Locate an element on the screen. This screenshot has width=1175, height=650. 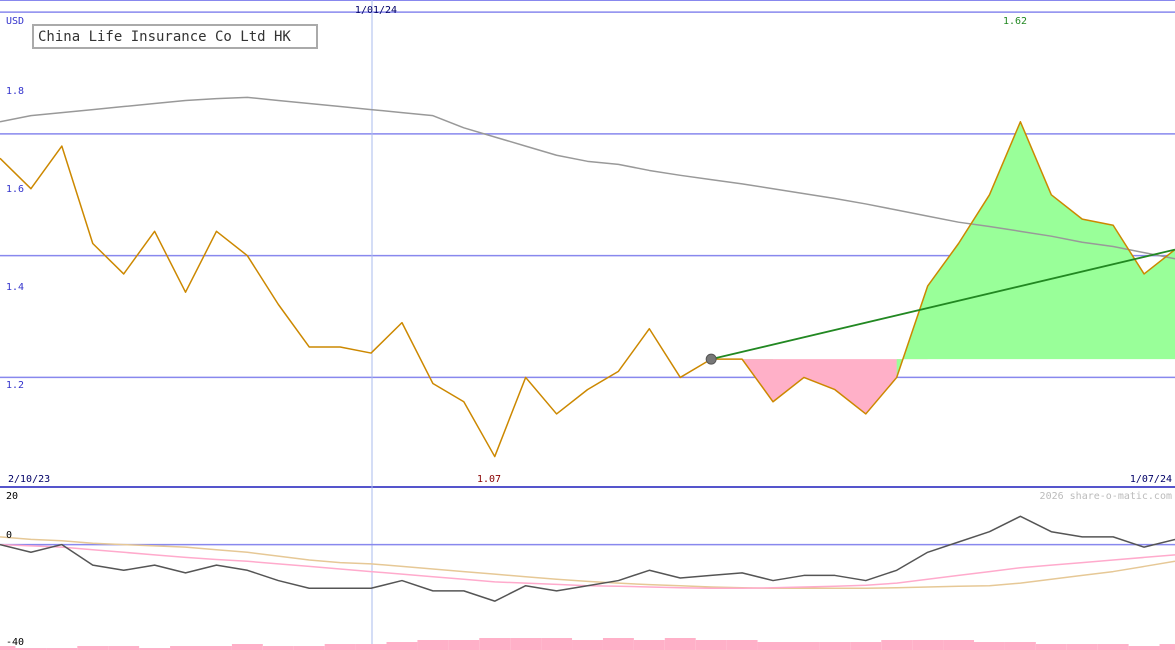
osc-tick-label: 0 is located at coordinates (9, 535).